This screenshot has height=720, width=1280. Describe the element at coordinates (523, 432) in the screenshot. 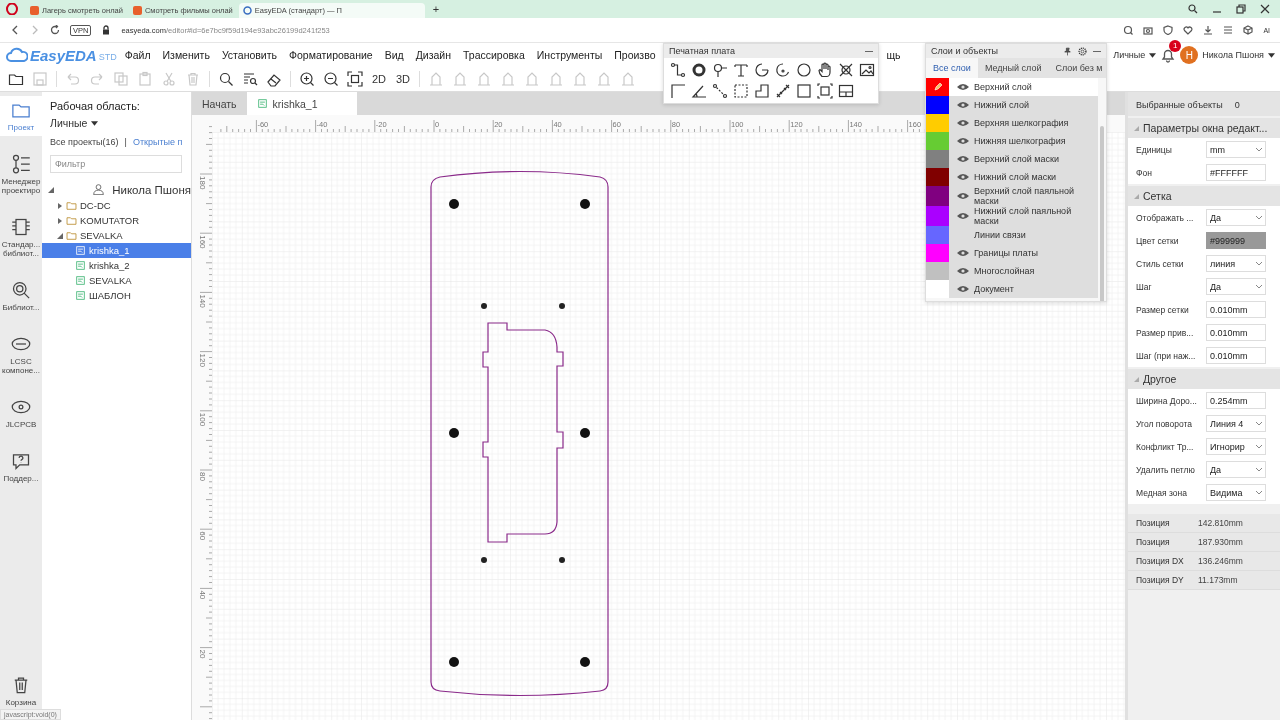

I see `cutout-outline` at that location.